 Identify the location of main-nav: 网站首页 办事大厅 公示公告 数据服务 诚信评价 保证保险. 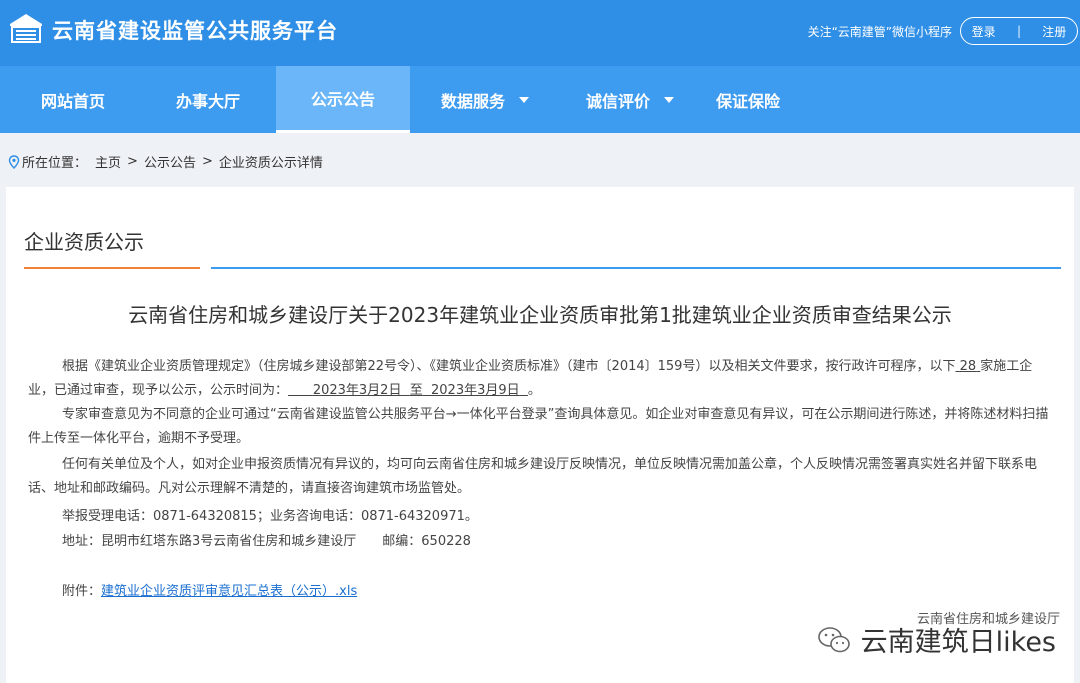
(540, 99).